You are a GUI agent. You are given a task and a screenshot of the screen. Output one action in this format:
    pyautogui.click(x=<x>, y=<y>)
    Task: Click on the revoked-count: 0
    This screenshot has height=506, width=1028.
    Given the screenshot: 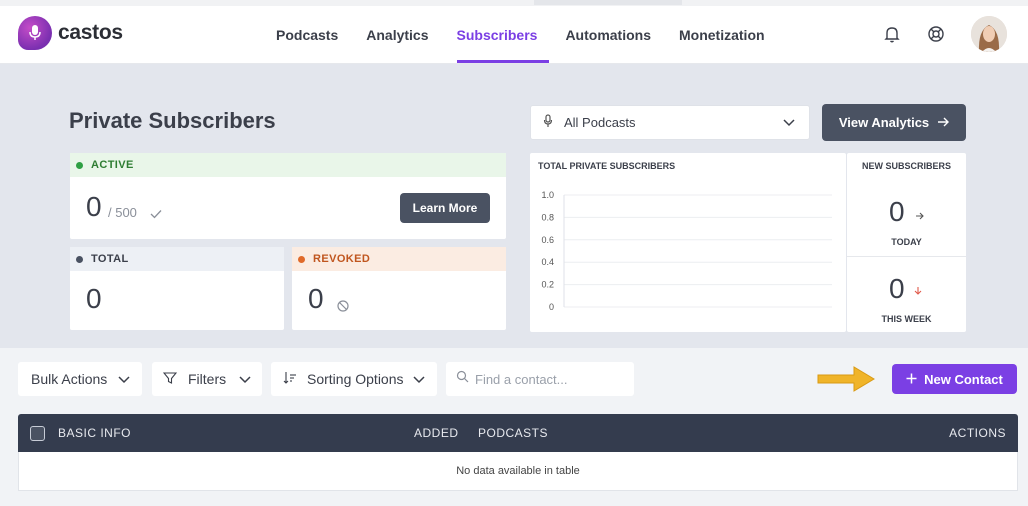 What is the action you would take?
    pyautogui.click(x=316, y=298)
    